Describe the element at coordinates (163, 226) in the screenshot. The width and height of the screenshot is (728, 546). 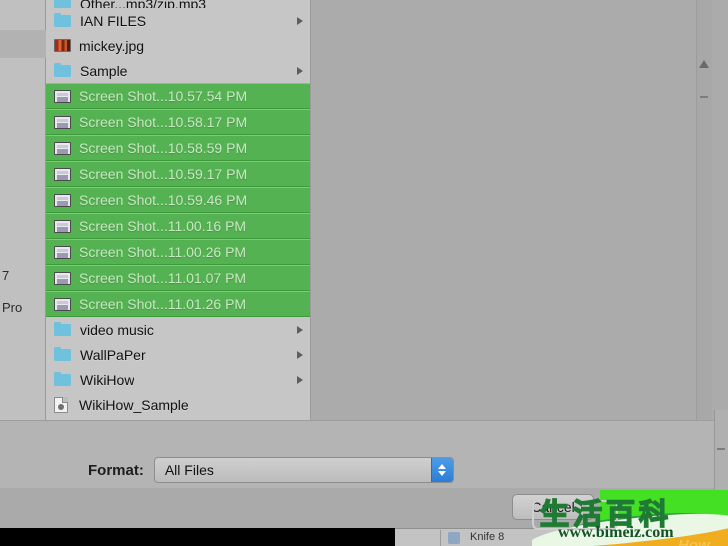
I see `list-item-label: Screen Shot...11.00.16 PM` at that location.